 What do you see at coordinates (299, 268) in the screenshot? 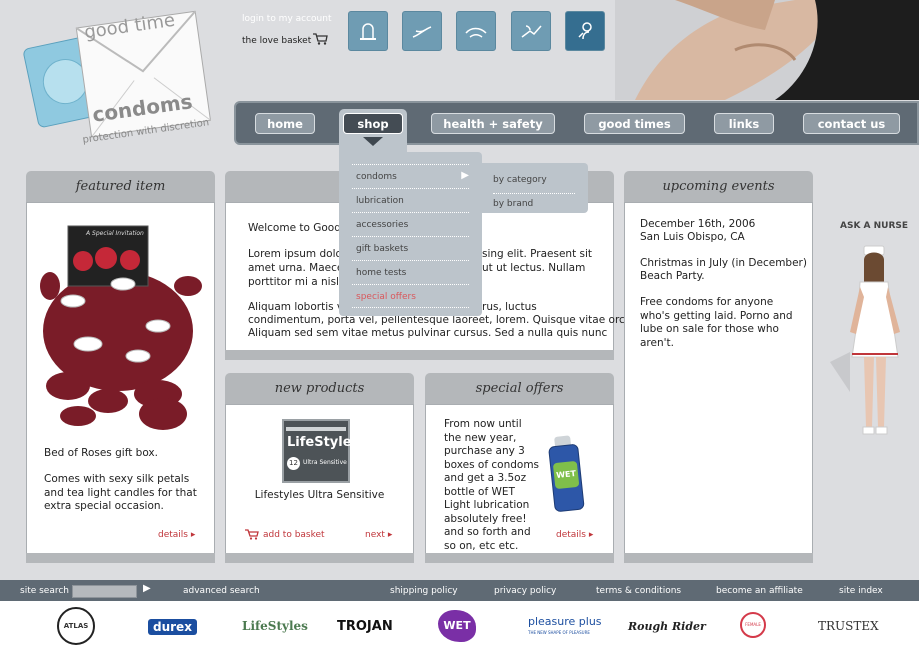
I see `welcome-p2-line2a: amet urna. Maecen` at bounding box center [299, 268].